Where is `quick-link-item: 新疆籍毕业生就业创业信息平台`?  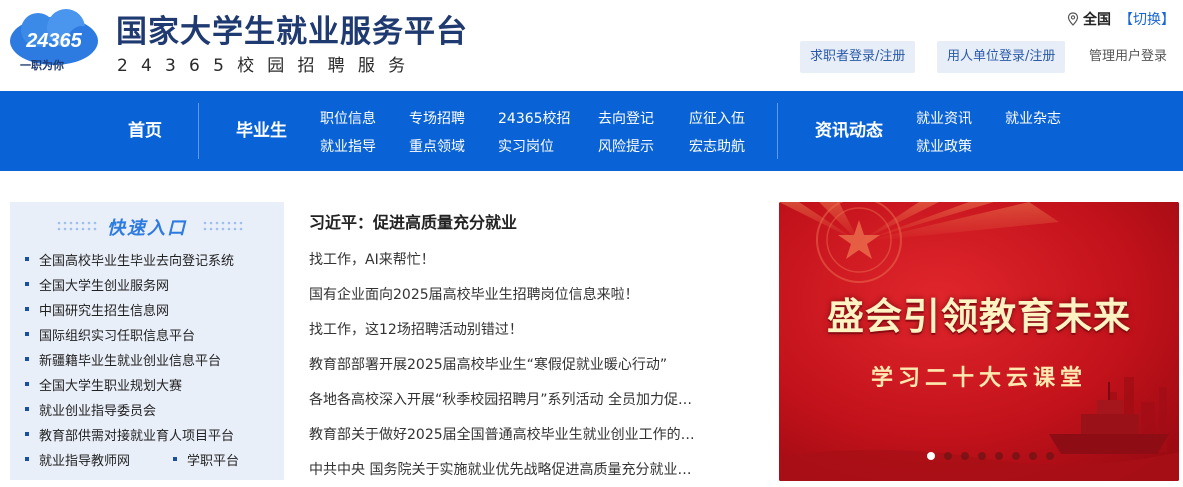 quick-link-item: 新疆籍毕业生就业创业信息平台 is located at coordinates (123, 359).